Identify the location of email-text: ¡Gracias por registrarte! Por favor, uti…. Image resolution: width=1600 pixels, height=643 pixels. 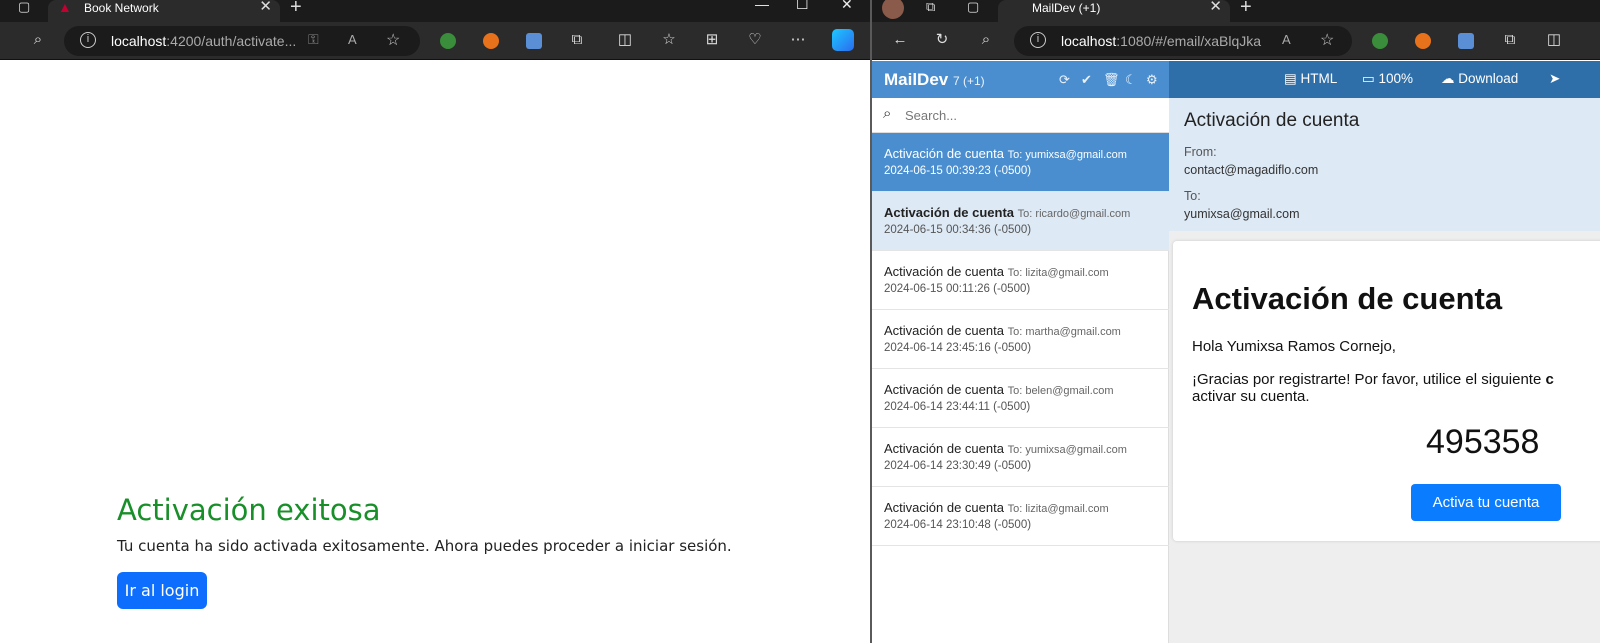
(1373, 388).